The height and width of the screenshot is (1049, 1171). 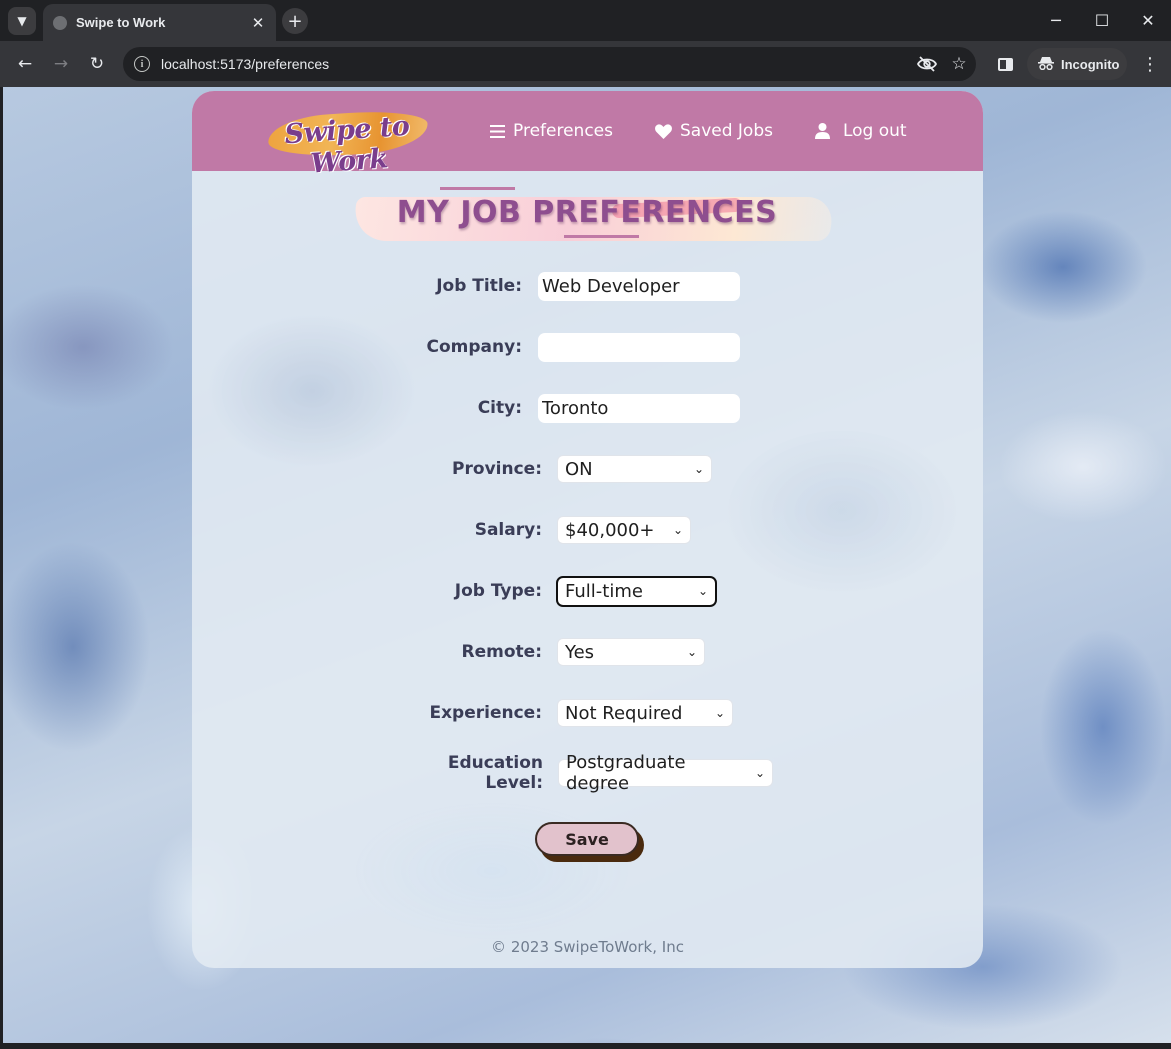 I want to click on arrow-right-icon: →, so click(x=61, y=64).